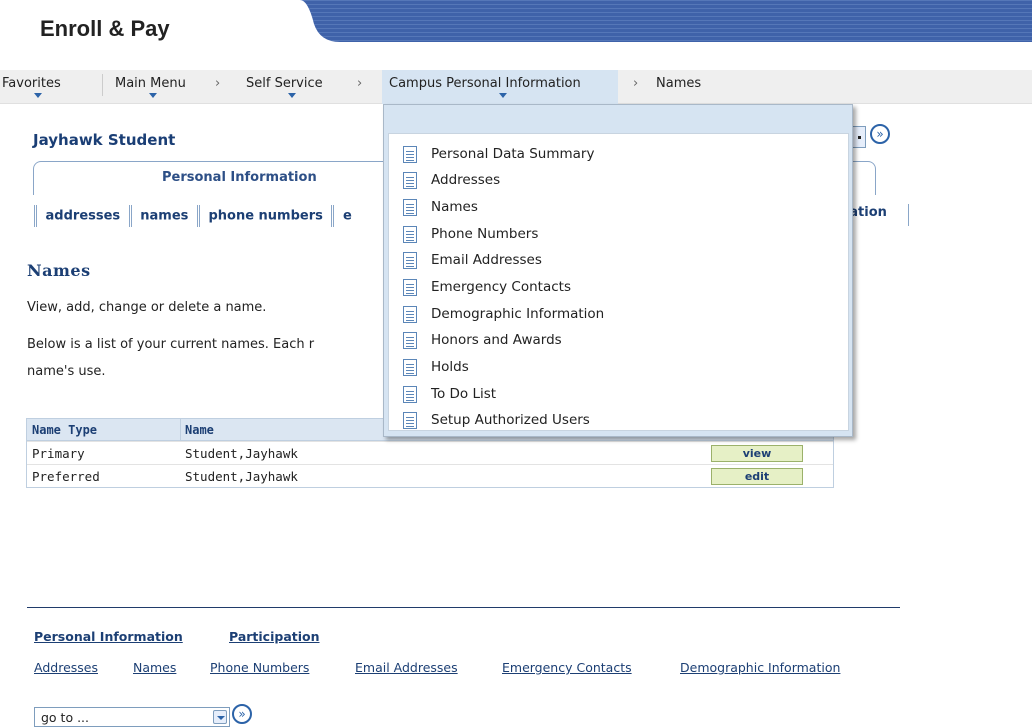 This screenshot has width=1032, height=728. I want to click on app-header: Enroll & Pay, so click(516, 30).